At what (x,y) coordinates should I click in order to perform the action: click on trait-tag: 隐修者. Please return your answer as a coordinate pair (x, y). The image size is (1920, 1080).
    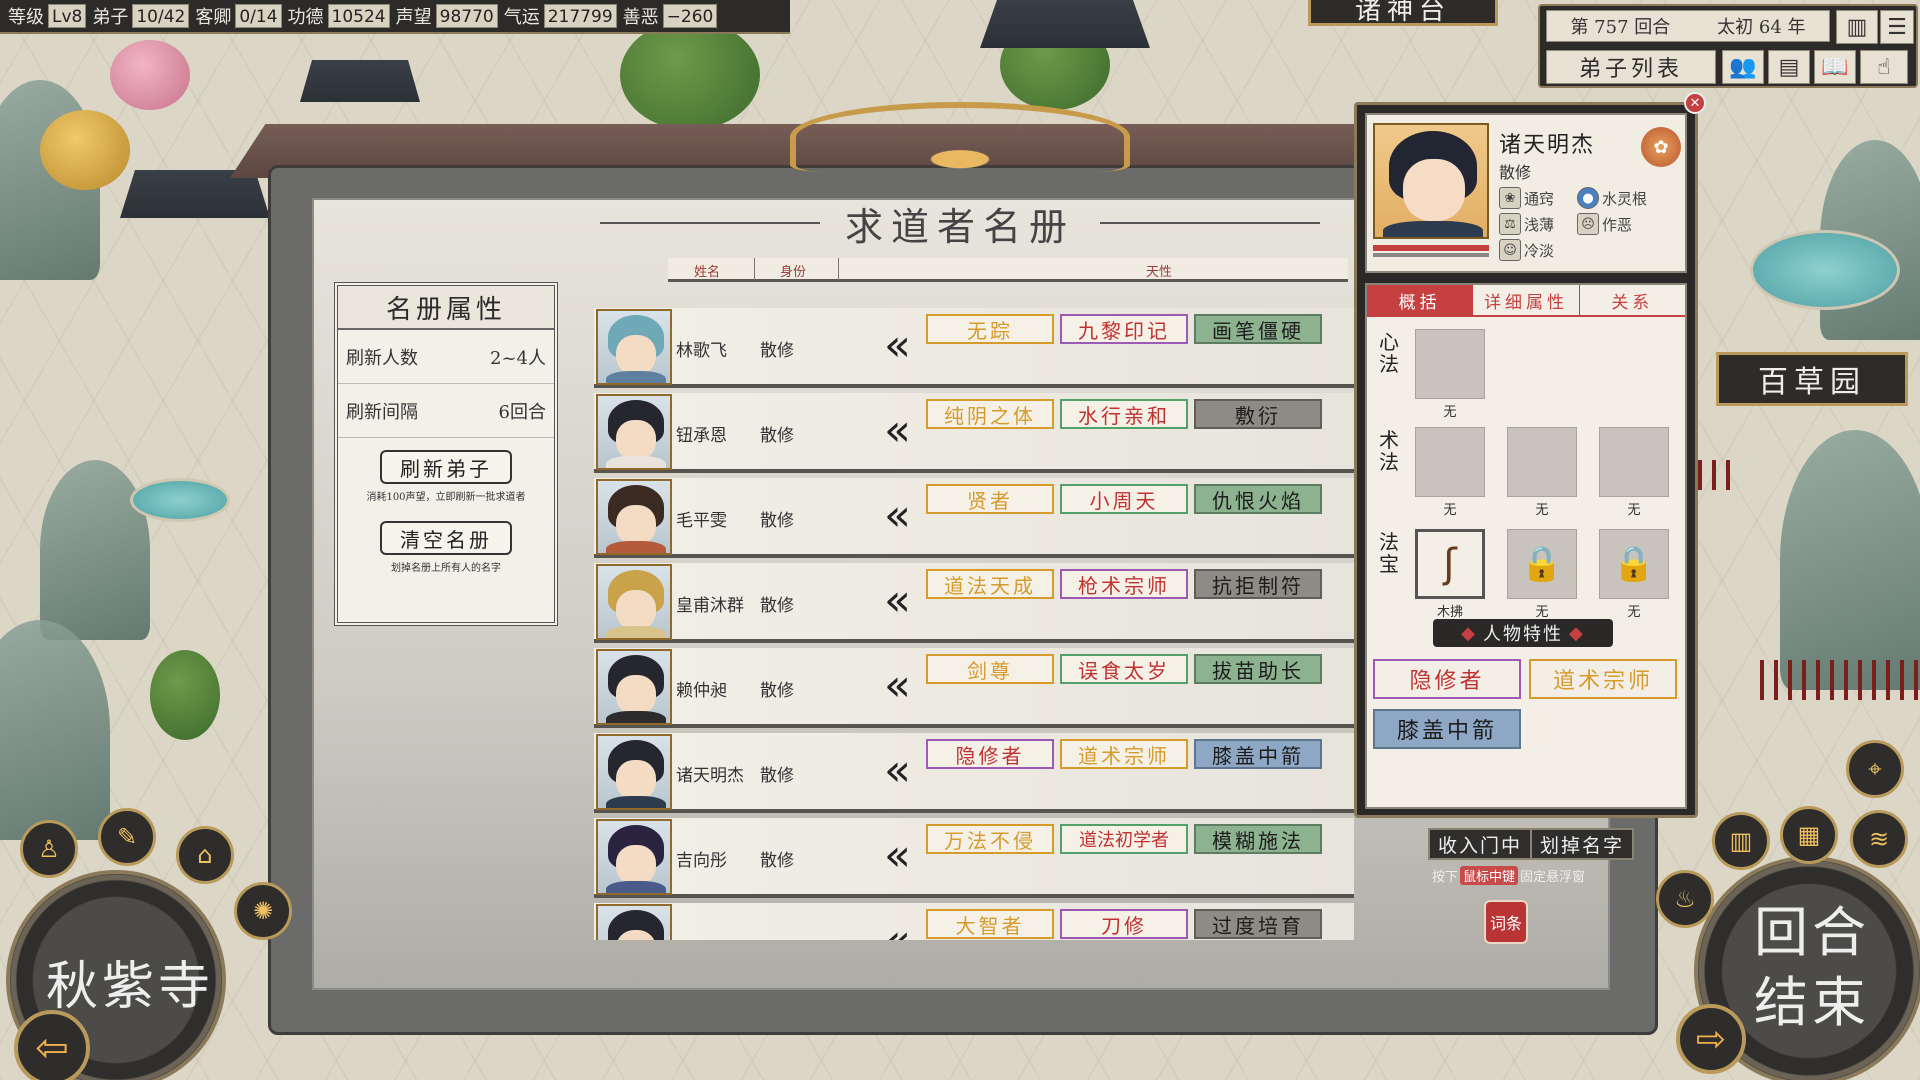
    Looking at the image, I should click on (990, 754).